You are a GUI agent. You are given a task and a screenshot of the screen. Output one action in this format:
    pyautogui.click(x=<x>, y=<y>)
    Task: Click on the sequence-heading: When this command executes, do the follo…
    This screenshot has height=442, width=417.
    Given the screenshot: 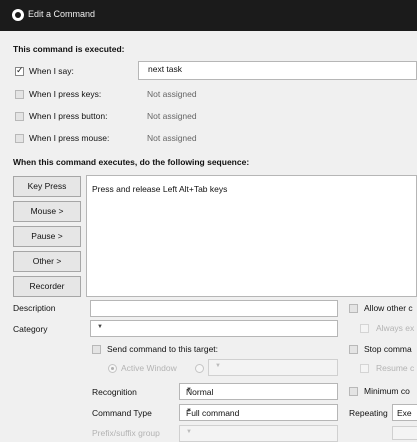 What is the action you would take?
    pyautogui.click(x=131, y=162)
    